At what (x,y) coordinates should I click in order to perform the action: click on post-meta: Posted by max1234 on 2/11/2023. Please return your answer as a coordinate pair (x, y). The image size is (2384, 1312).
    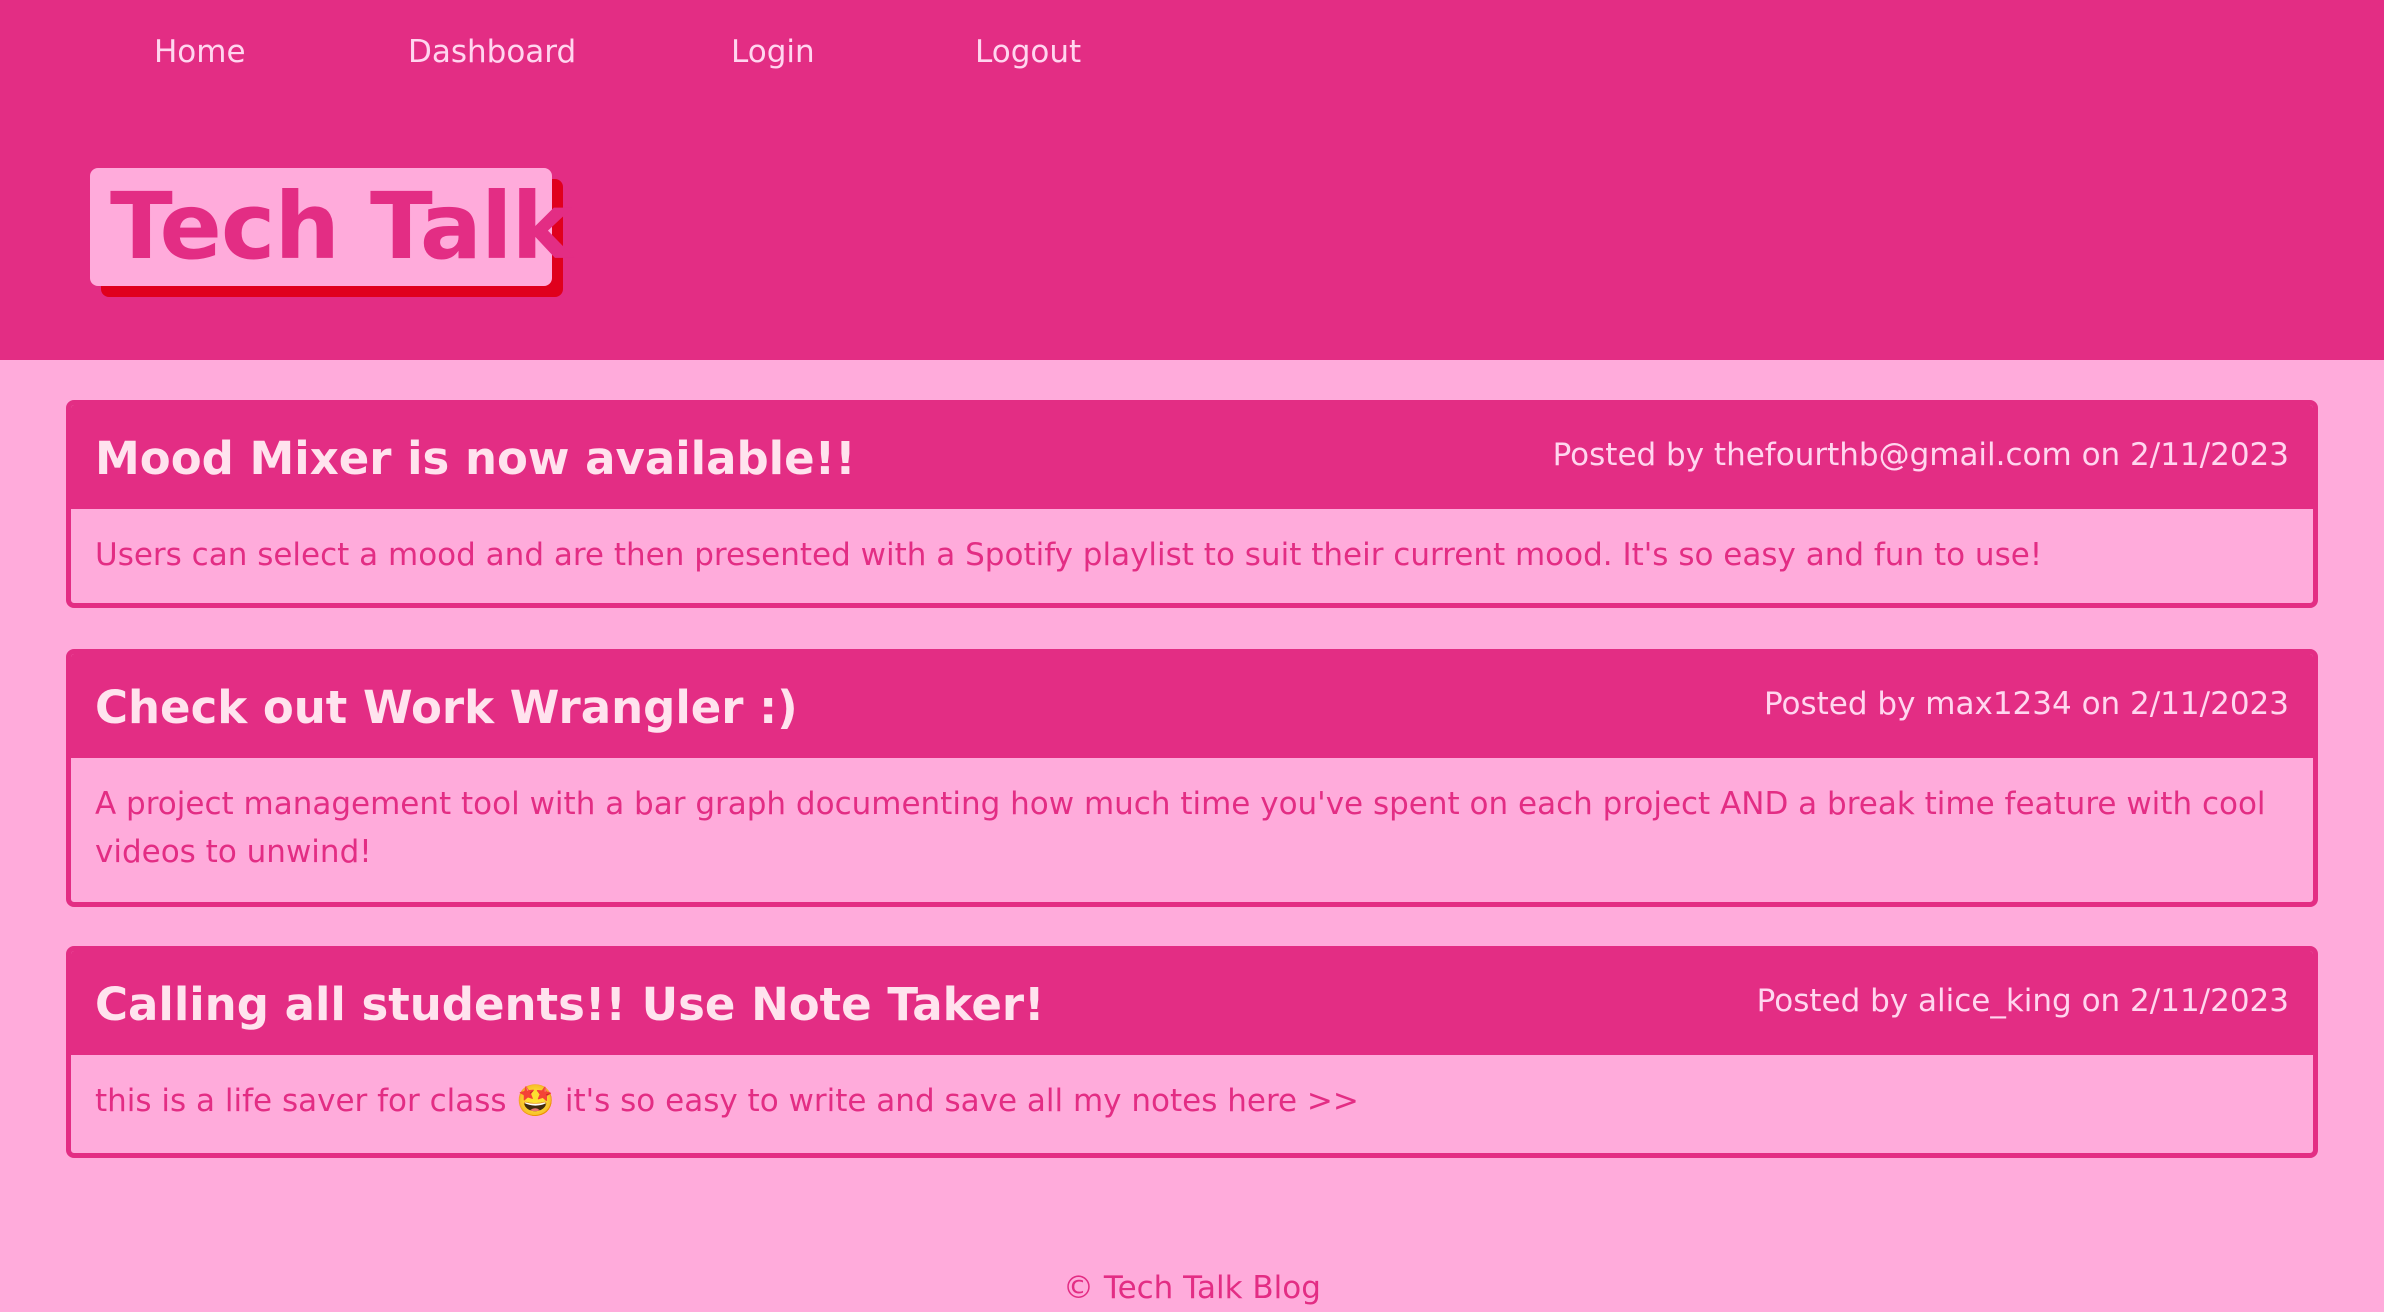
    Looking at the image, I should click on (2026, 704).